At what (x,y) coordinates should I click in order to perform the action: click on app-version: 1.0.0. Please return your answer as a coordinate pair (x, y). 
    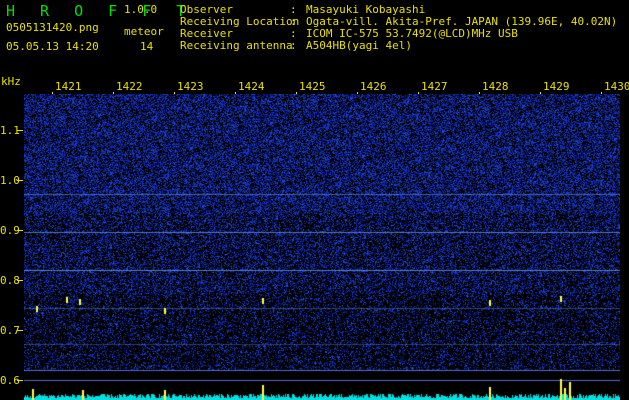
    Looking at the image, I should click on (141, 9).